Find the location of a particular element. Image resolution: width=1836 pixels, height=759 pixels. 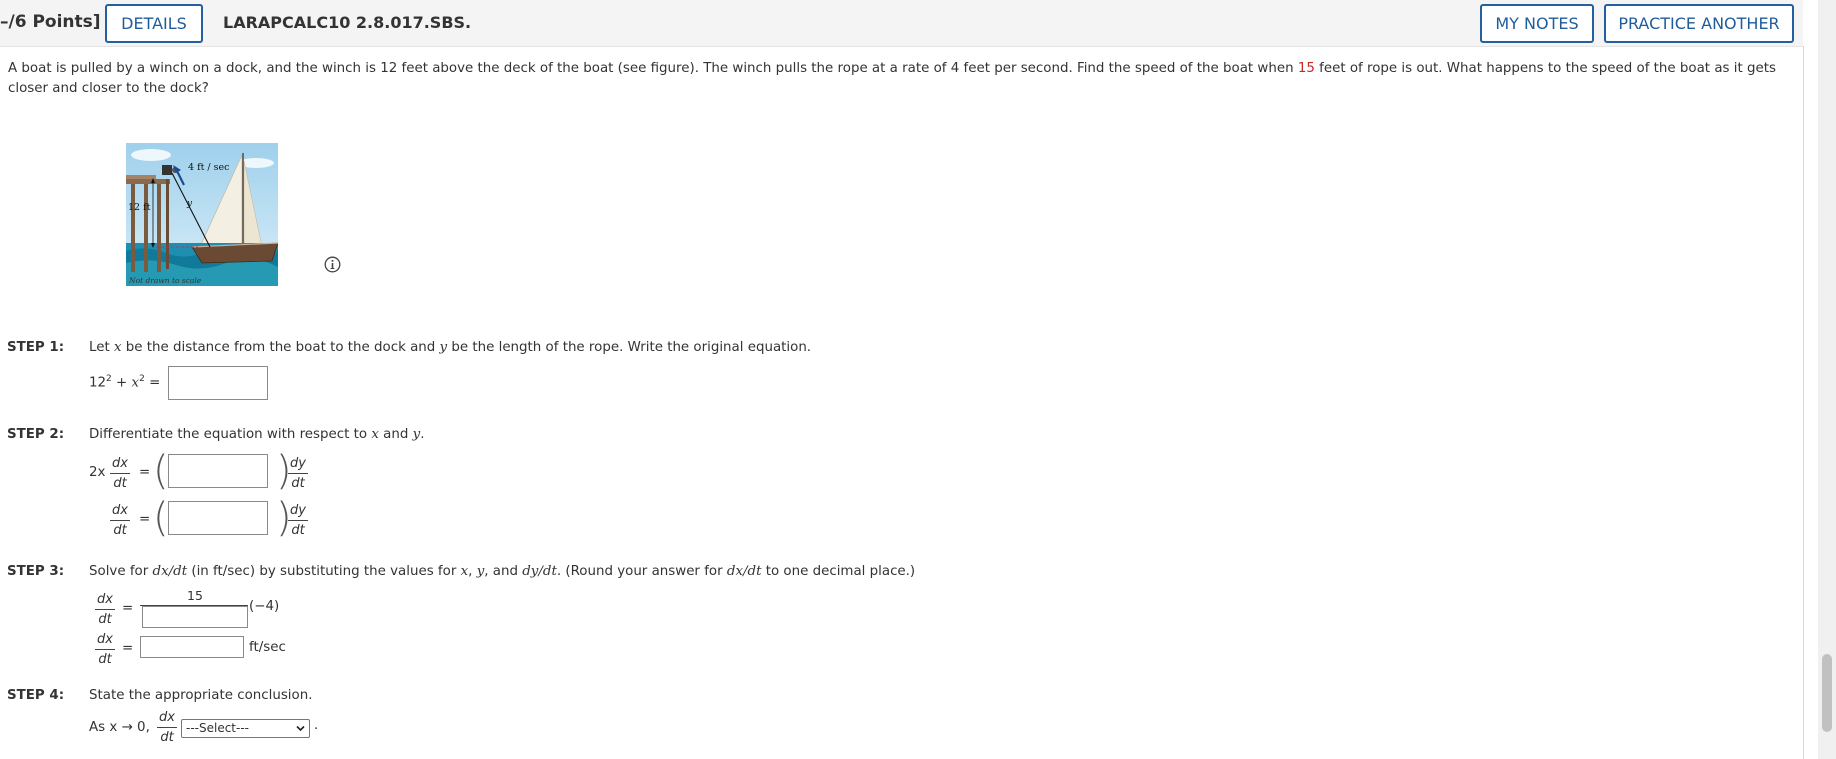

rope-label: y is located at coordinates (189, 204).